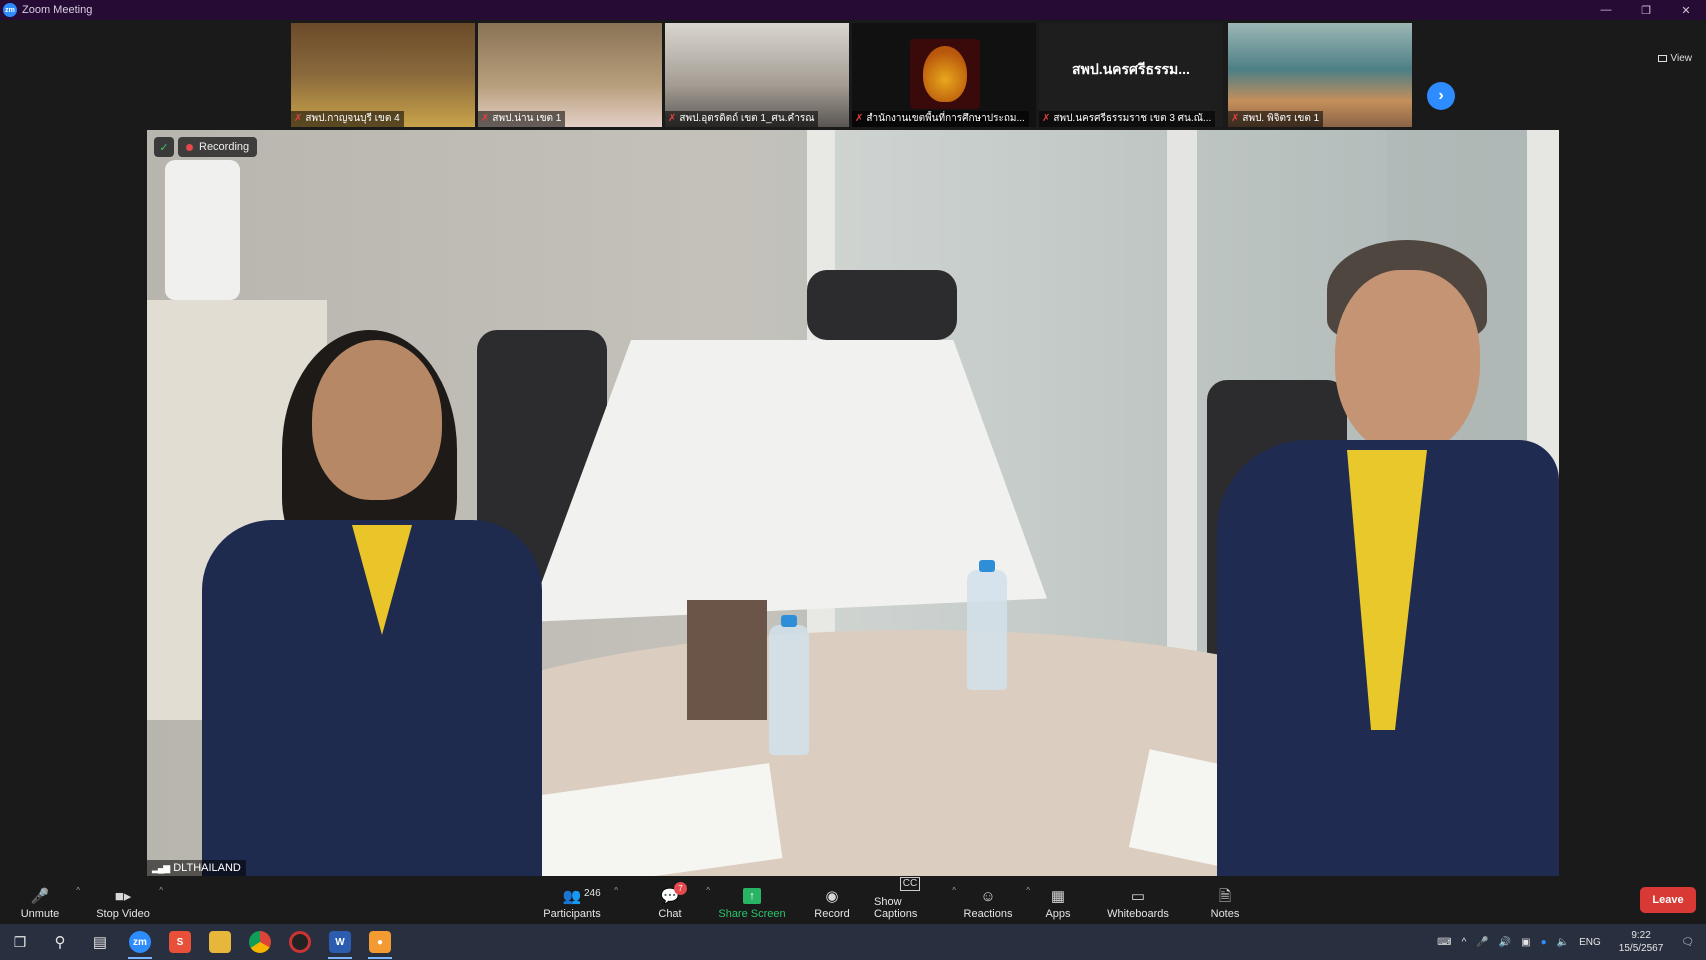  I want to click on tile-name-label: ✗ สพป.อุตรดิตถ์ เขต 1_ศน.คำรณ, so click(742, 119).